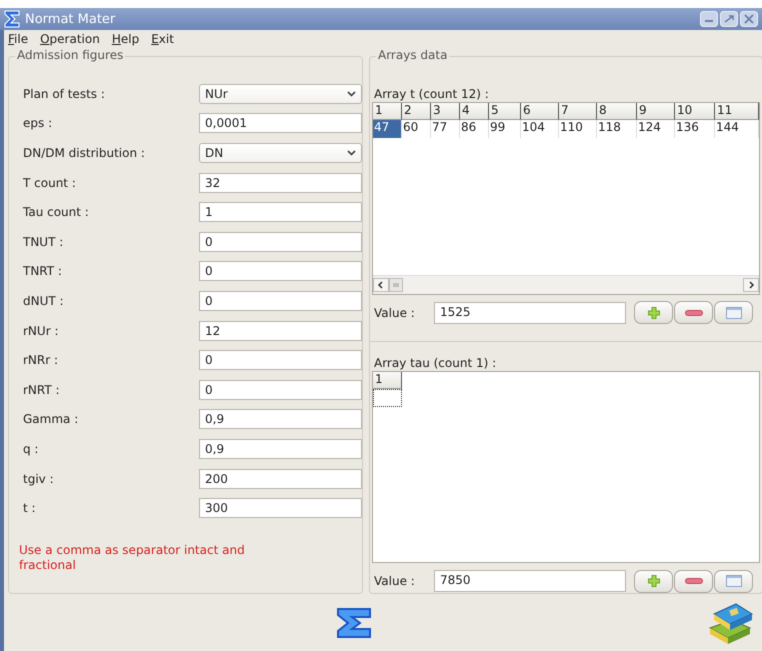 This screenshot has width=762, height=651. I want to click on array-title: Array tau (count 1) :, so click(436, 363).